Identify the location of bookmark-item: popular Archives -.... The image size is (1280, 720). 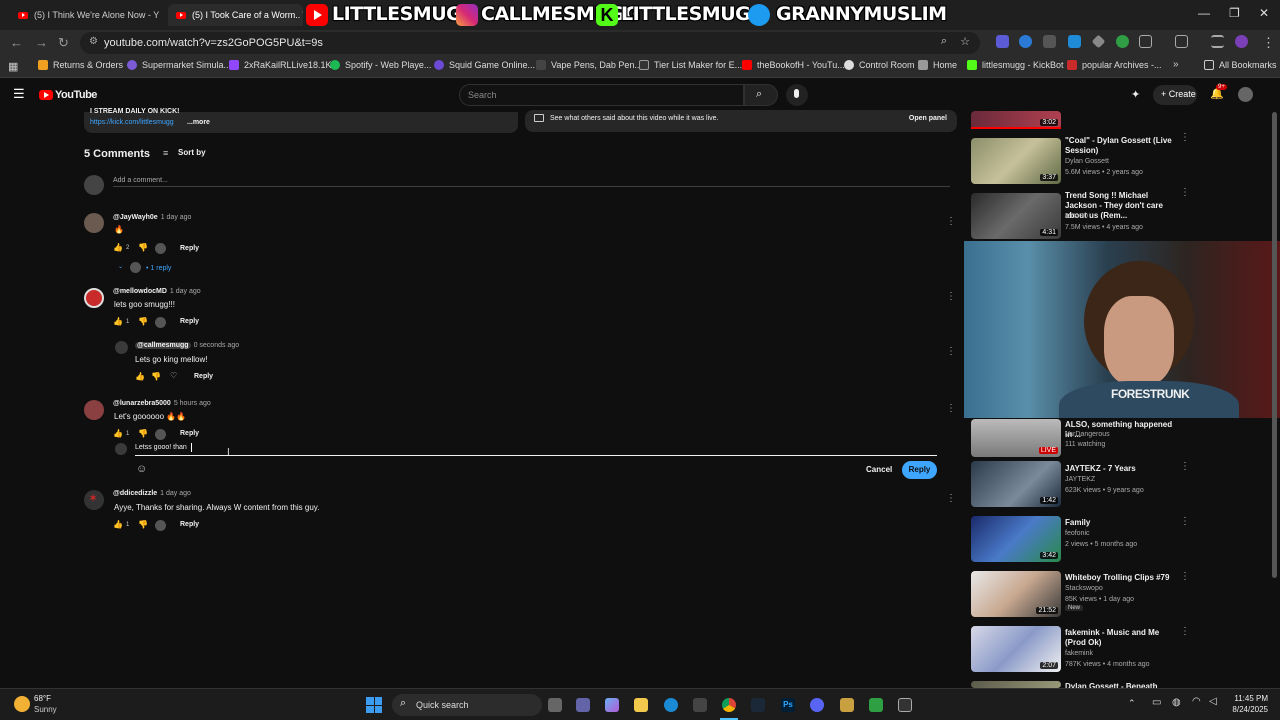
(1114, 65).